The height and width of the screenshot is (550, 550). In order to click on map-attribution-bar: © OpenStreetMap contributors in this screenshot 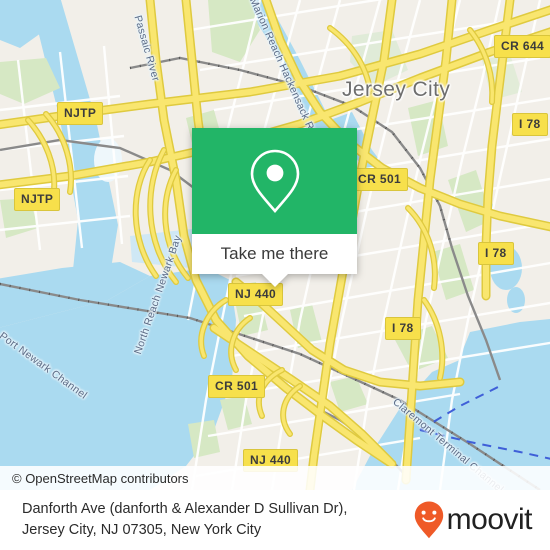, I will do `click(275, 478)`.